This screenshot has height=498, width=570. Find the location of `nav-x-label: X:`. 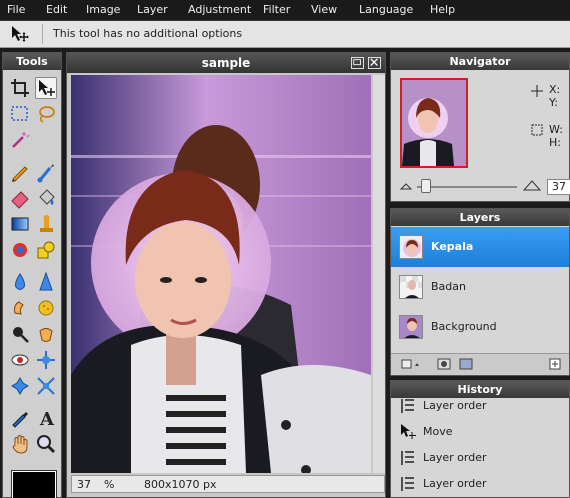

nav-x-label: X: is located at coordinates (555, 89).